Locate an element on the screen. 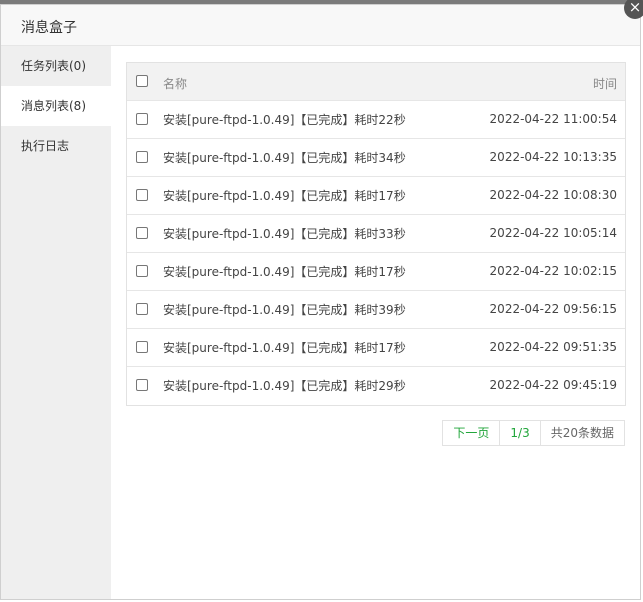  message-time: 2022-04-22 10:02:15 is located at coordinates (553, 271).